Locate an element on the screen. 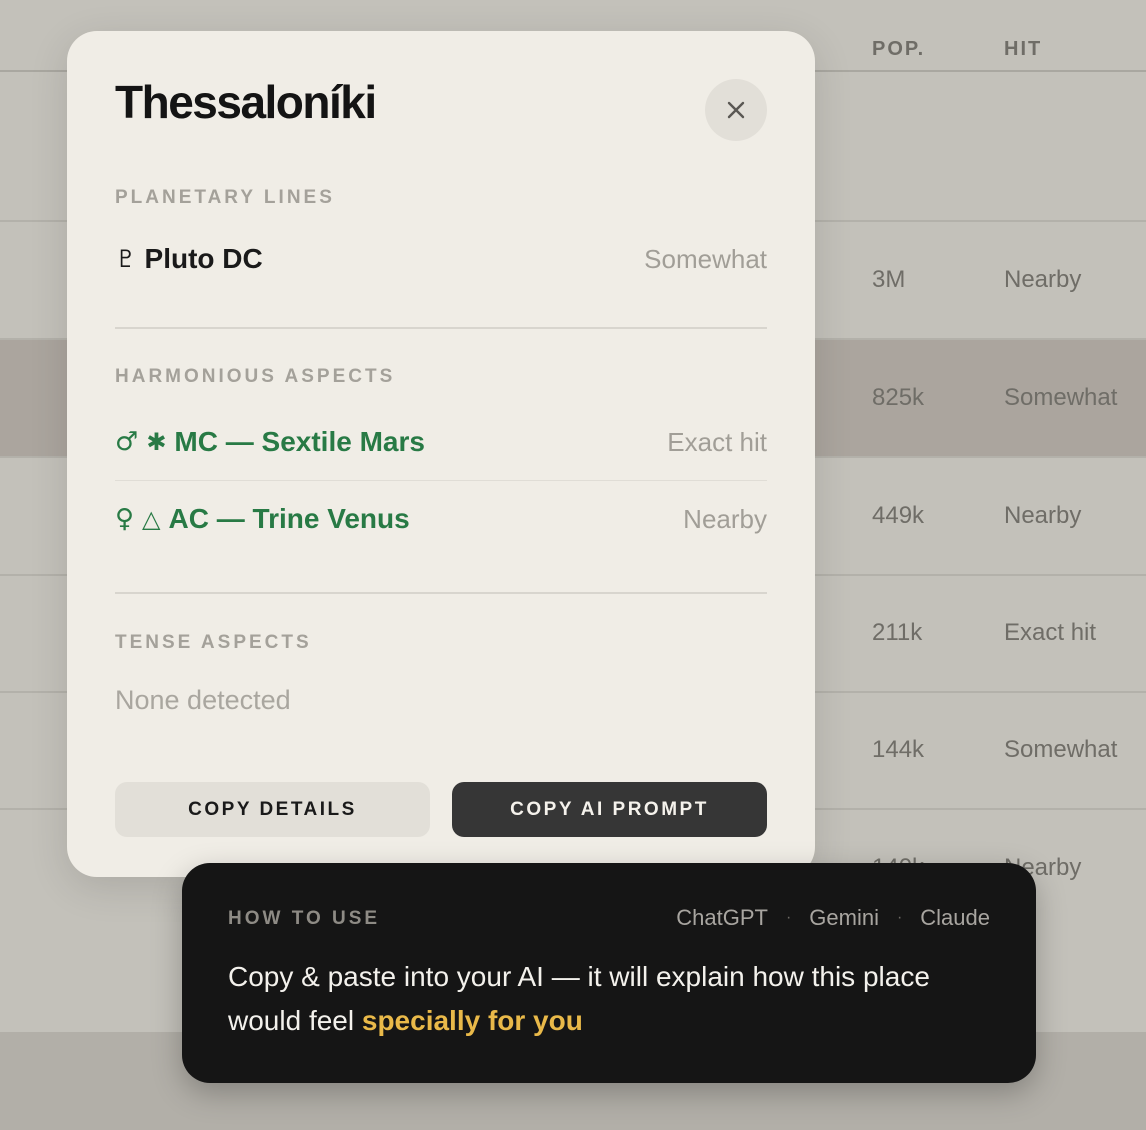  pop-cell: 3M is located at coordinates (889, 279).